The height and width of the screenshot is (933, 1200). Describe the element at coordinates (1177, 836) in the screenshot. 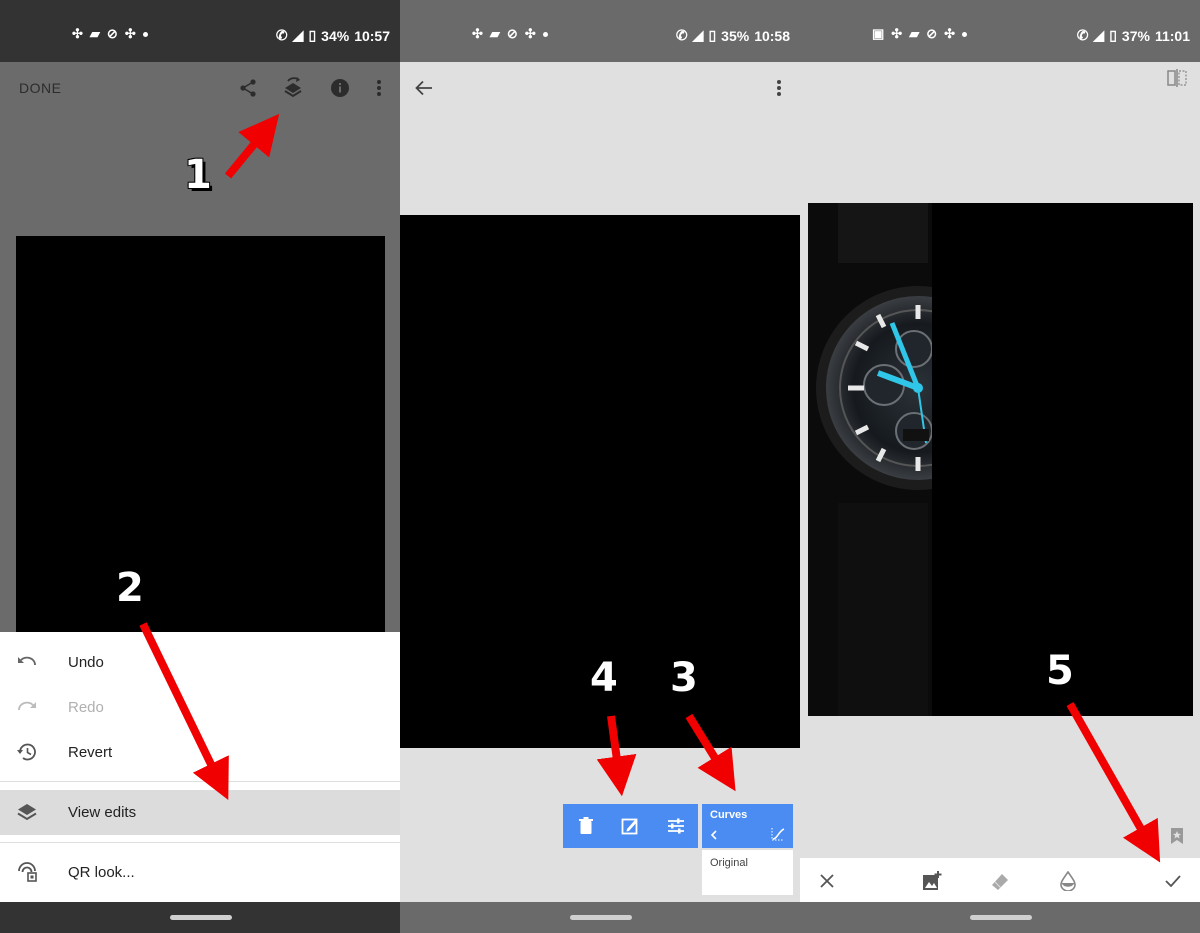

I see `bookmark-star-icon` at that location.